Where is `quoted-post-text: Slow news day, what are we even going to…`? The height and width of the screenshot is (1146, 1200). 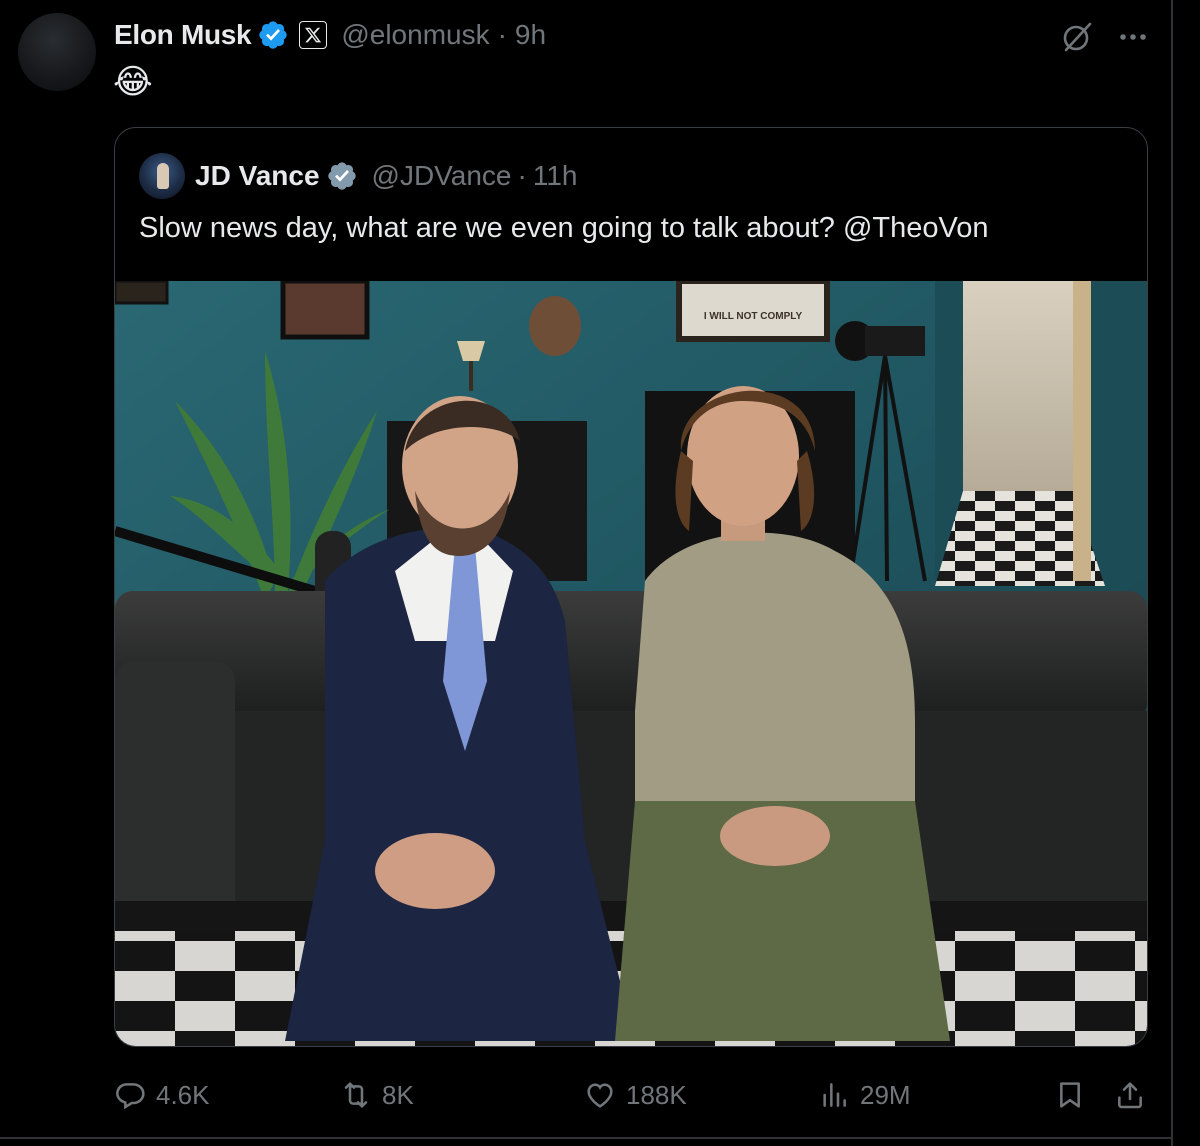
quoted-post-text: Slow news day, what are we even going to… is located at coordinates (564, 228).